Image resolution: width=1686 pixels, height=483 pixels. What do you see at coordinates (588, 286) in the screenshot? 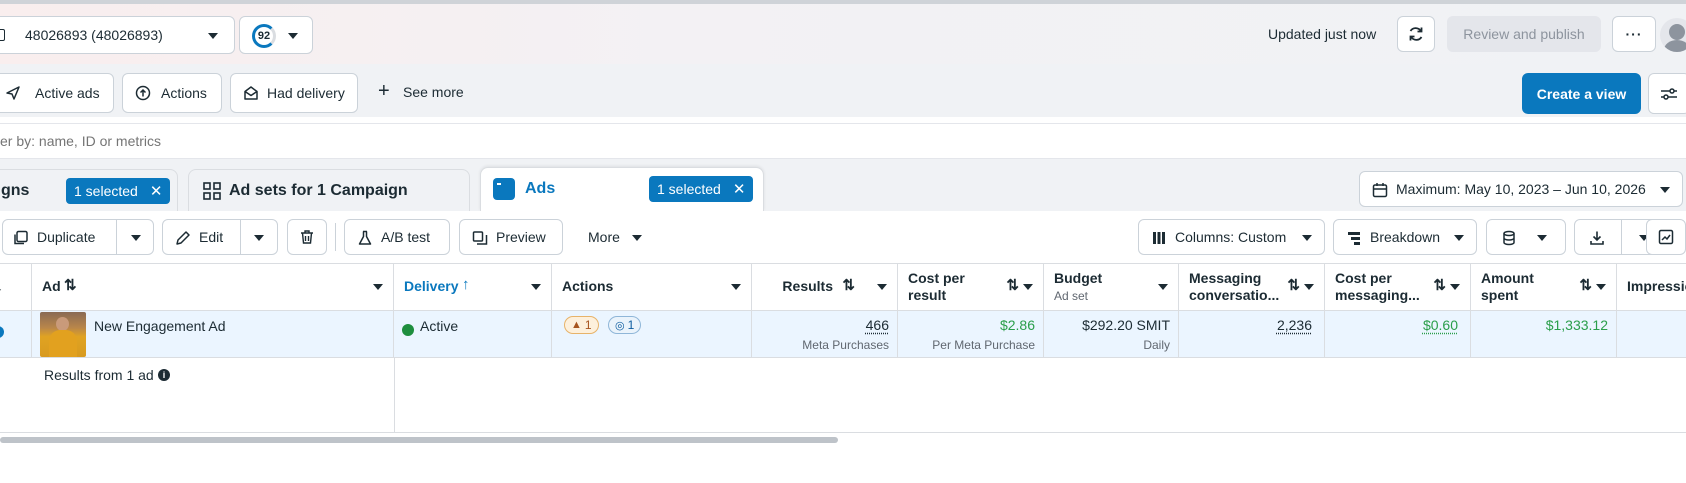
I see `column-actions-label: Actions` at bounding box center [588, 286].